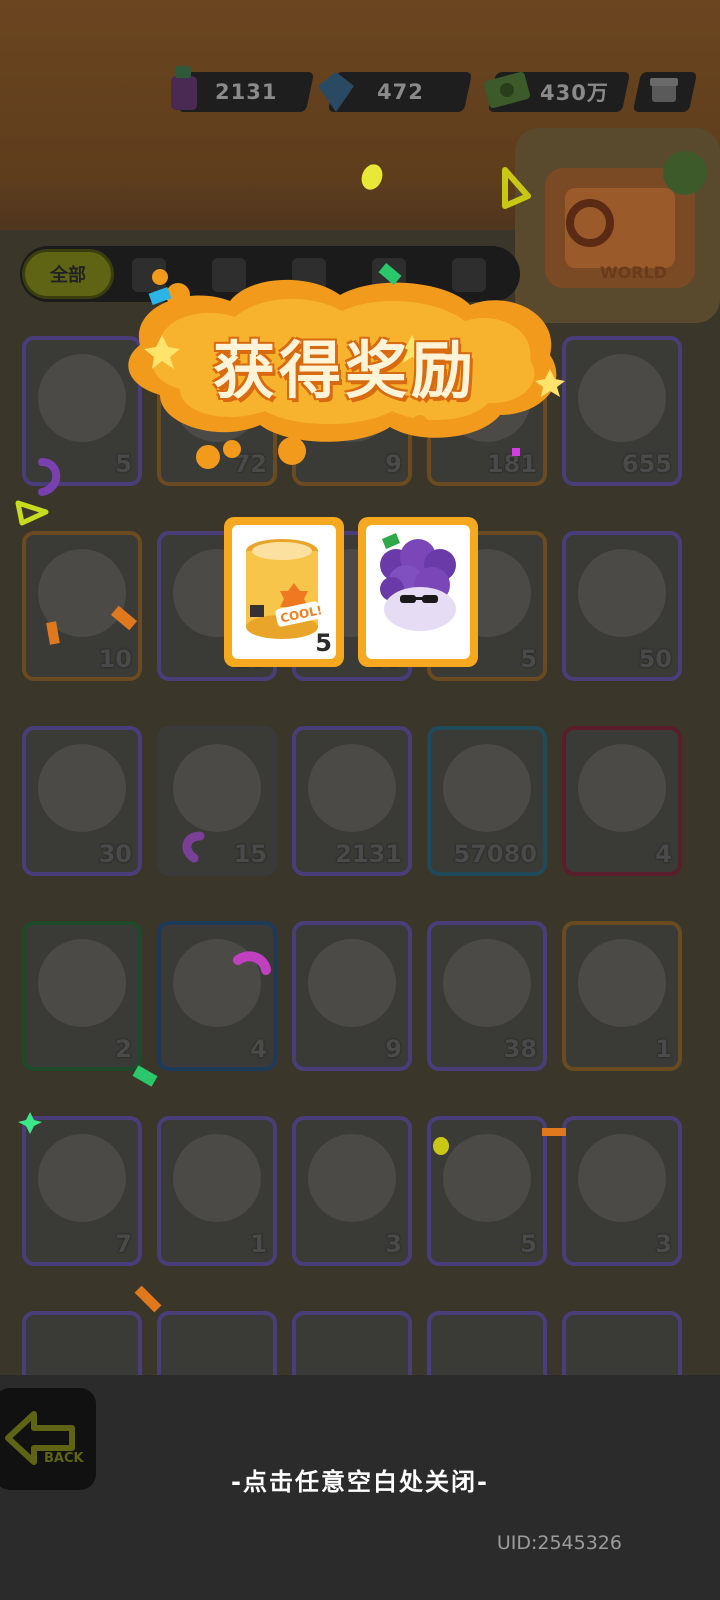 Image resolution: width=720 pixels, height=1600 pixels. Describe the element at coordinates (559, 1543) in the screenshot. I see `uid-label: UID:2545326` at that location.